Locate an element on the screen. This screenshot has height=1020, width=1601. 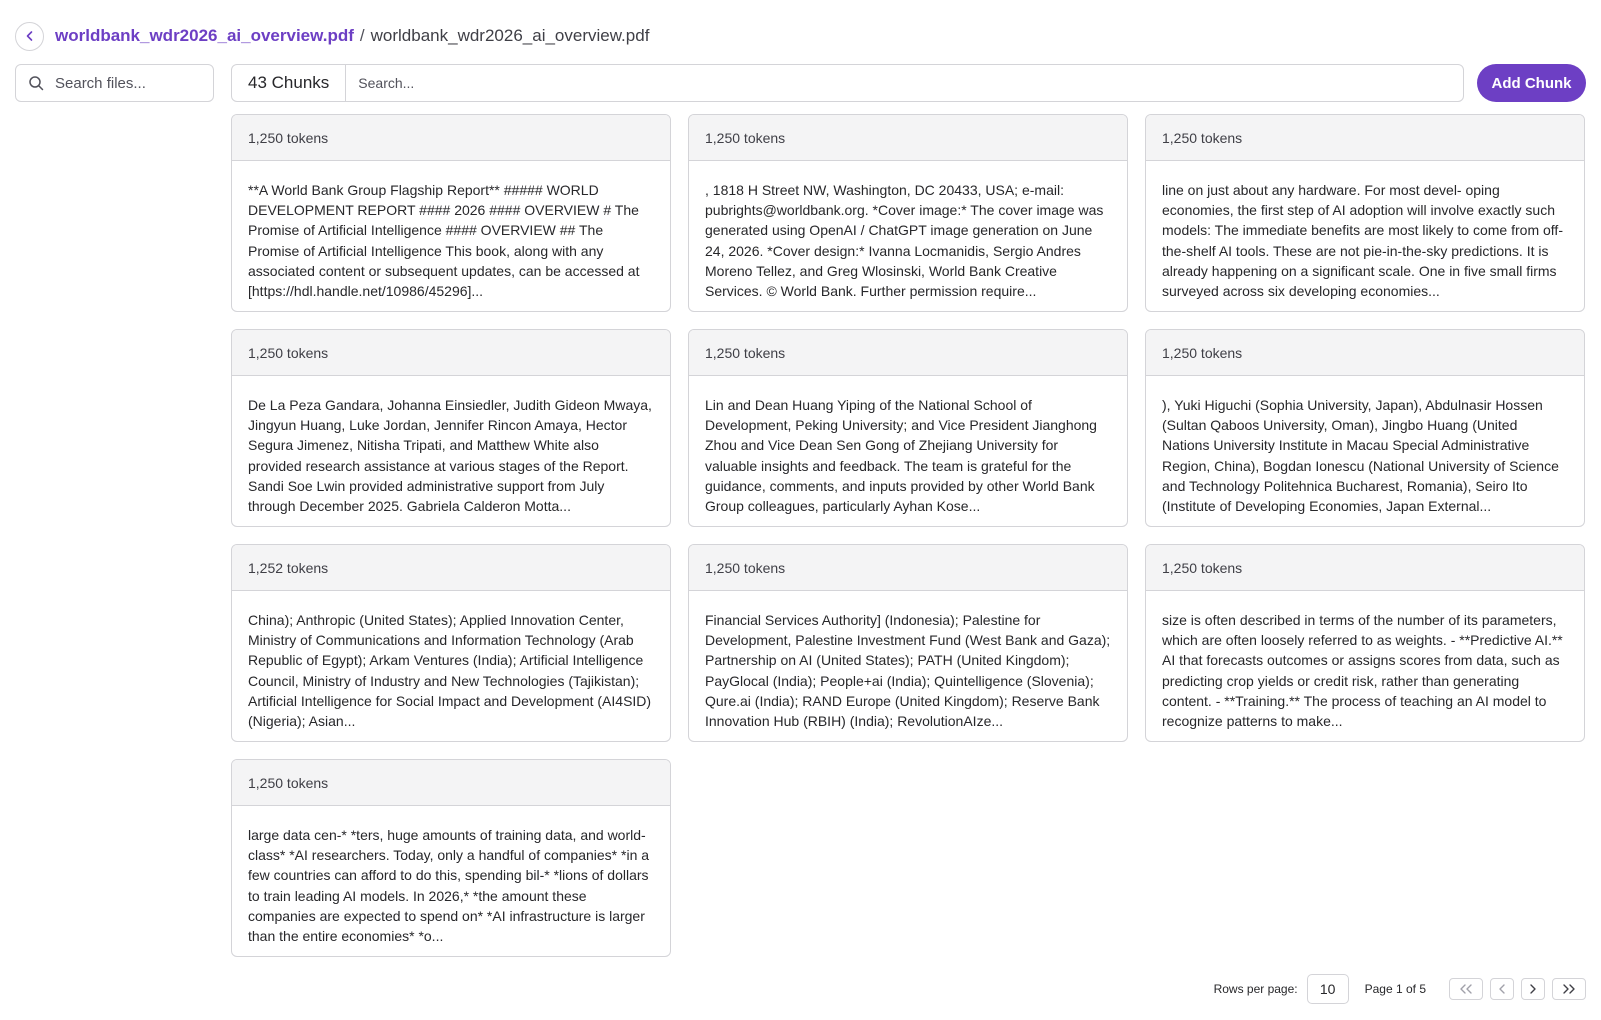
breadcrumb-current: worldbank_wdr2026_ai_overview.pdf is located at coordinates (510, 35).